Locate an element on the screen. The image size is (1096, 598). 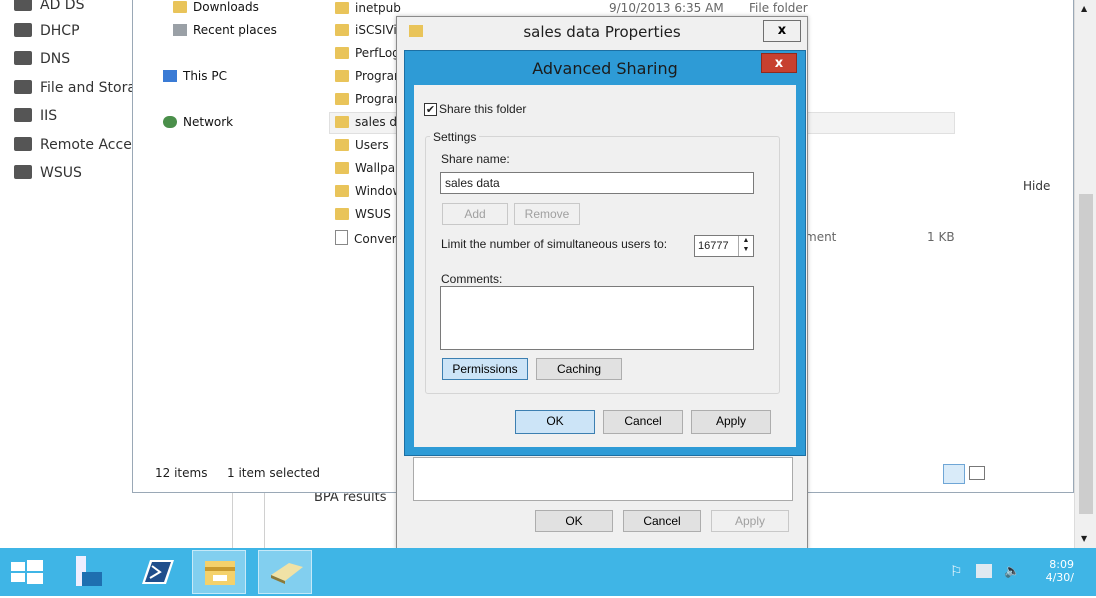
clock: 8:09 4/30/ is located at coordinates (1057, 571).